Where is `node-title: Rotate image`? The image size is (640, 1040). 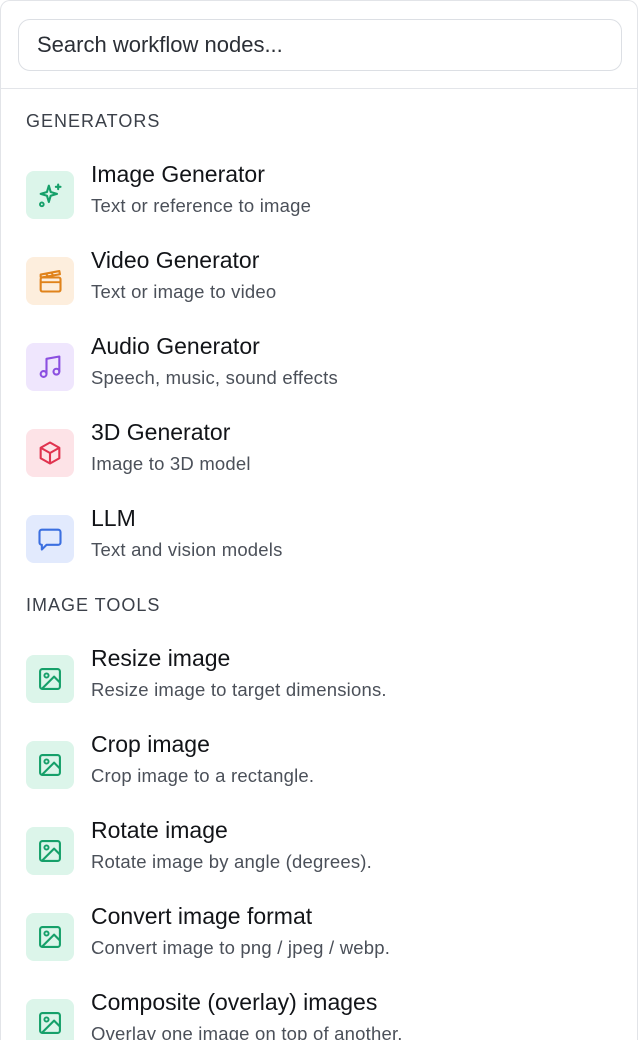 node-title: Rotate image is located at coordinates (159, 830).